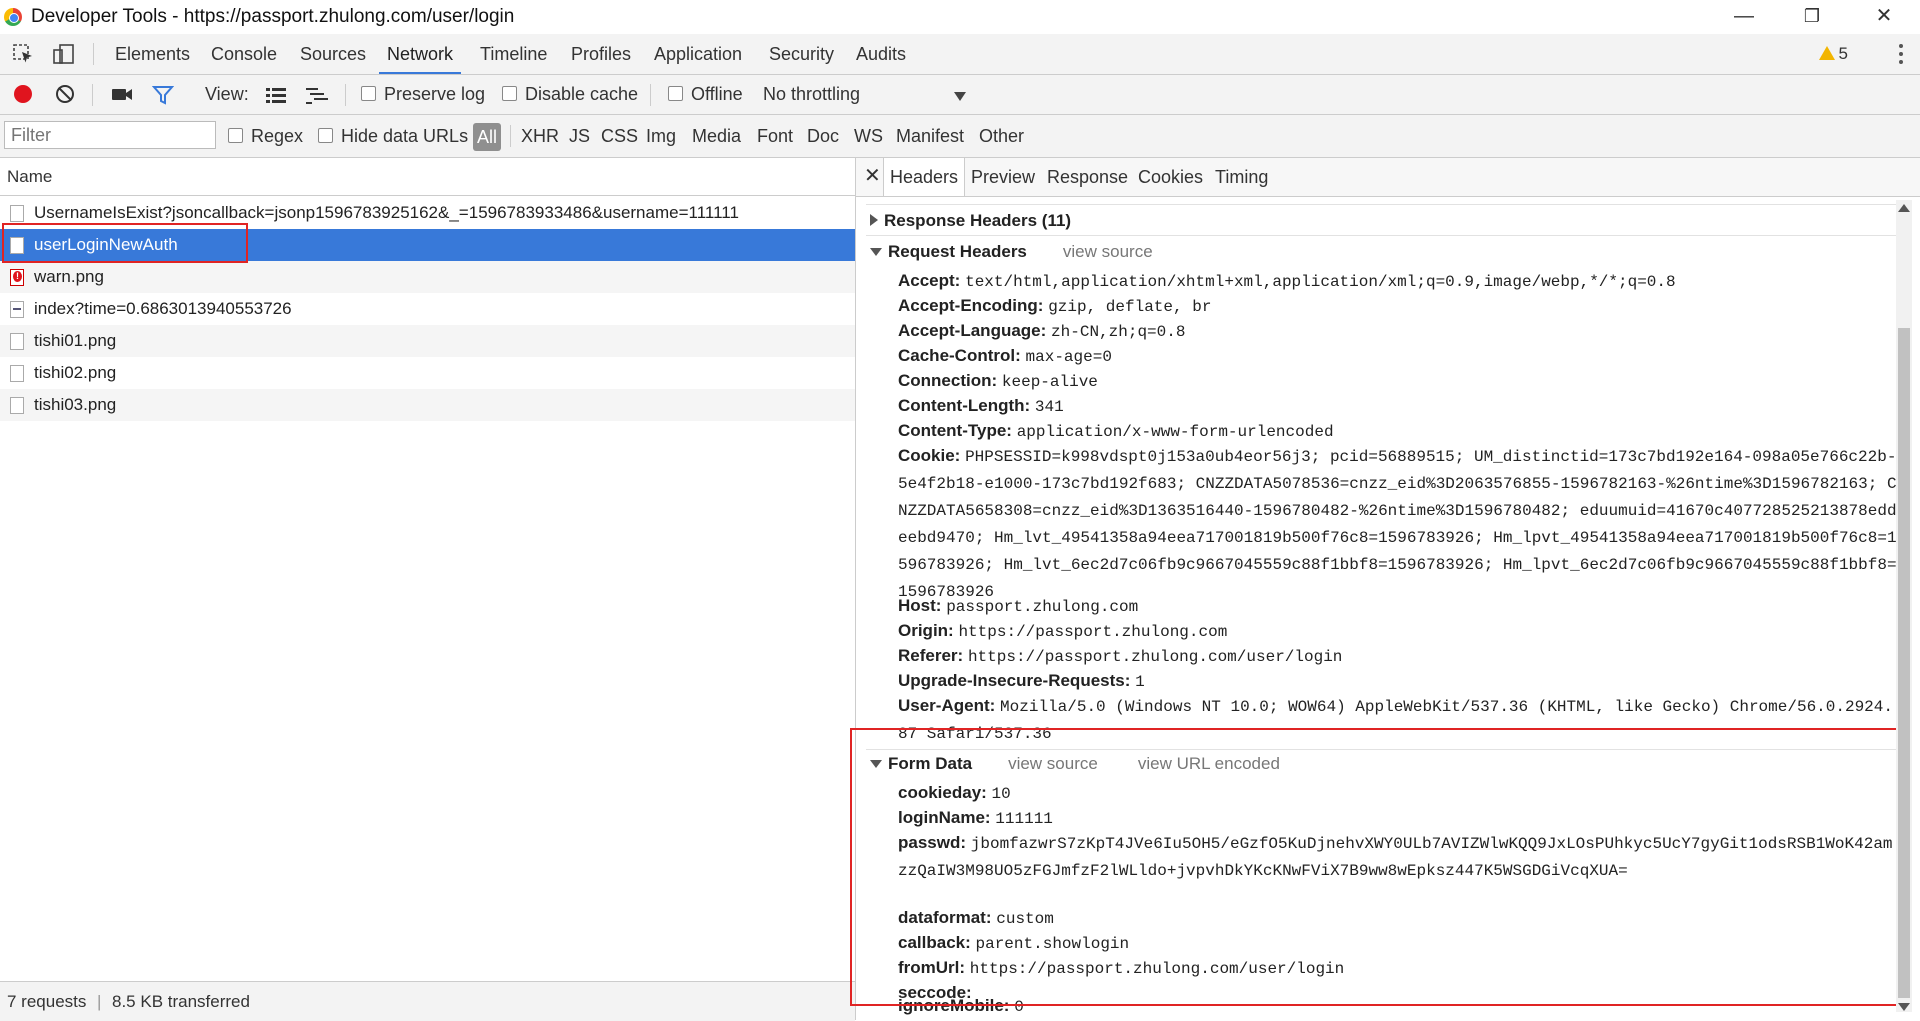 The width and height of the screenshot is (1920, 1021). Describe the element at coordinates (775, 136) in the screenshot. I see `filter-type-font: Font` at that location.